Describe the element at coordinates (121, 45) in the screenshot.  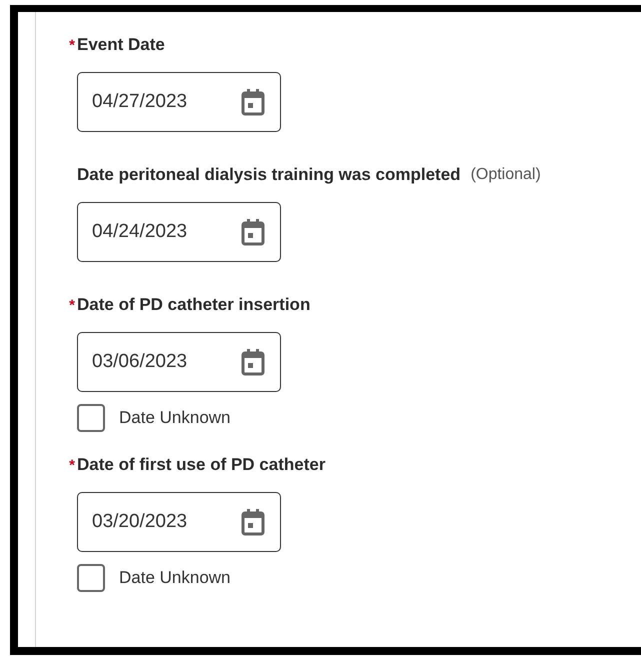
I see `field-label: Event Date` at that location.